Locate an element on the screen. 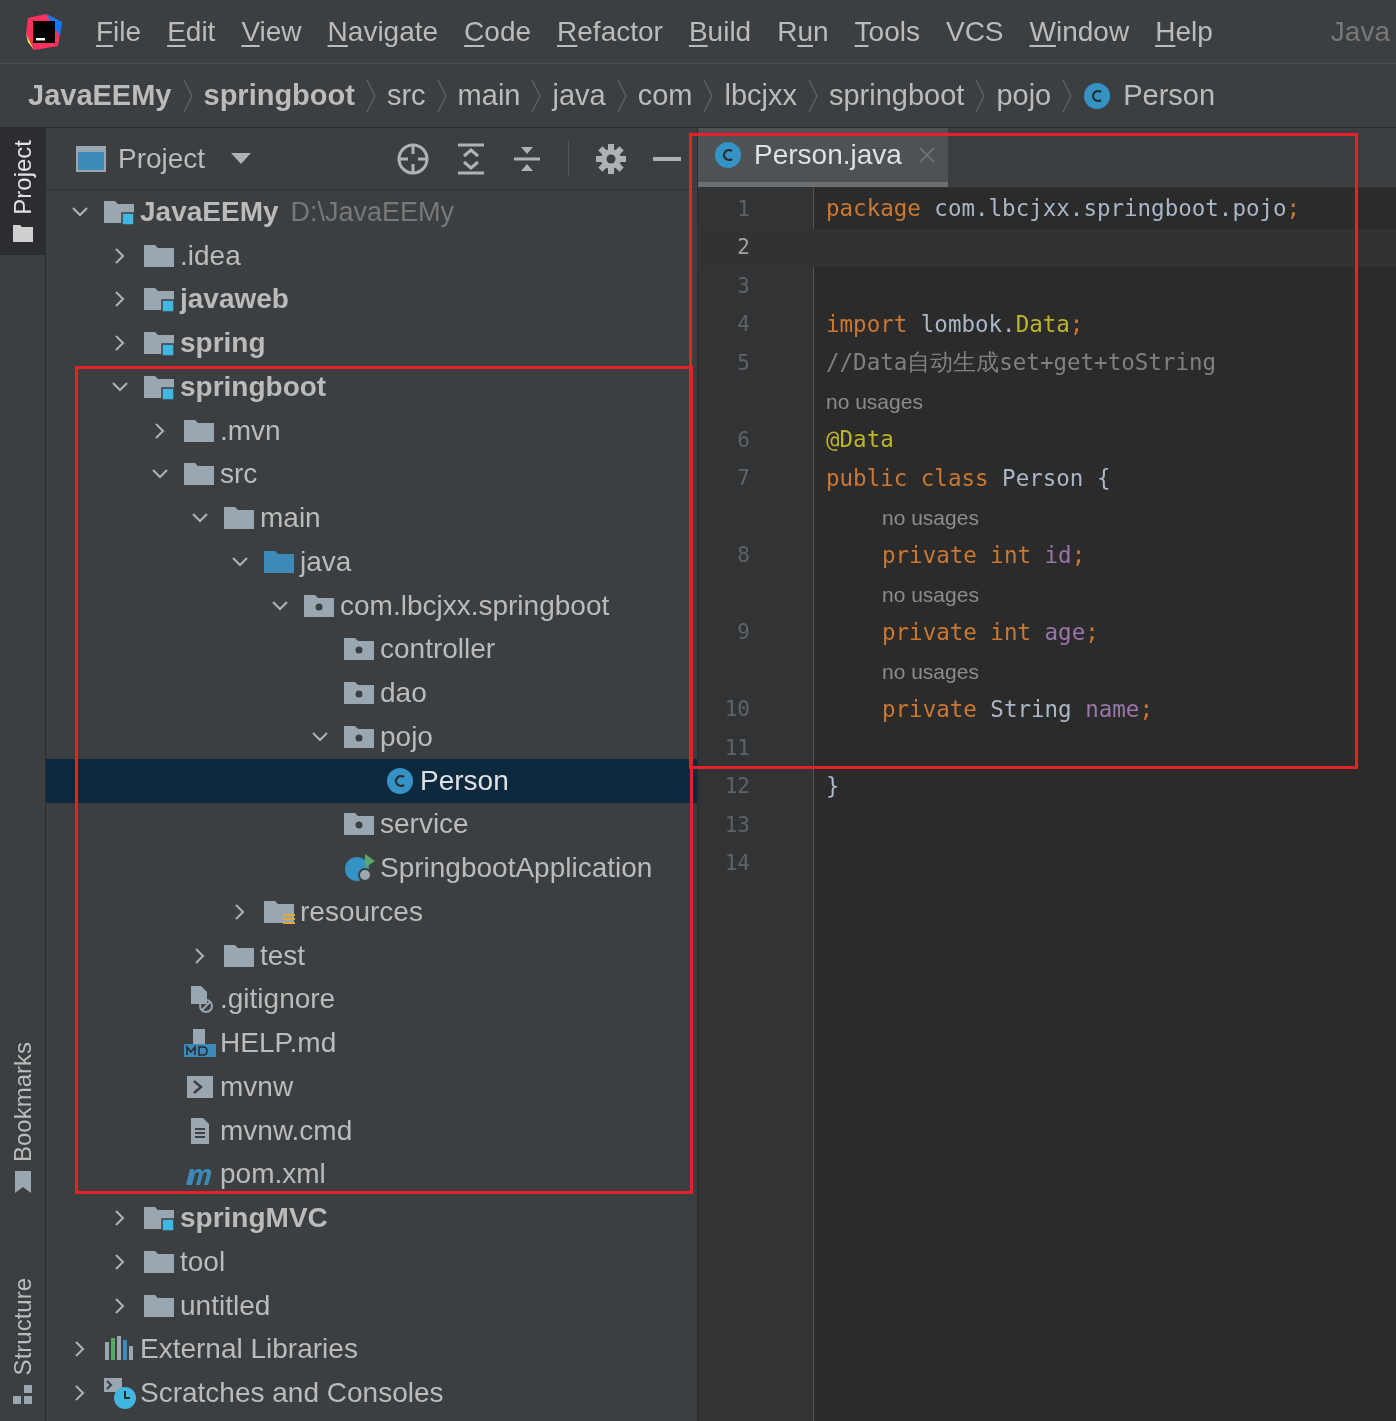  tree-item: resources is located at coordinates (371, 912).